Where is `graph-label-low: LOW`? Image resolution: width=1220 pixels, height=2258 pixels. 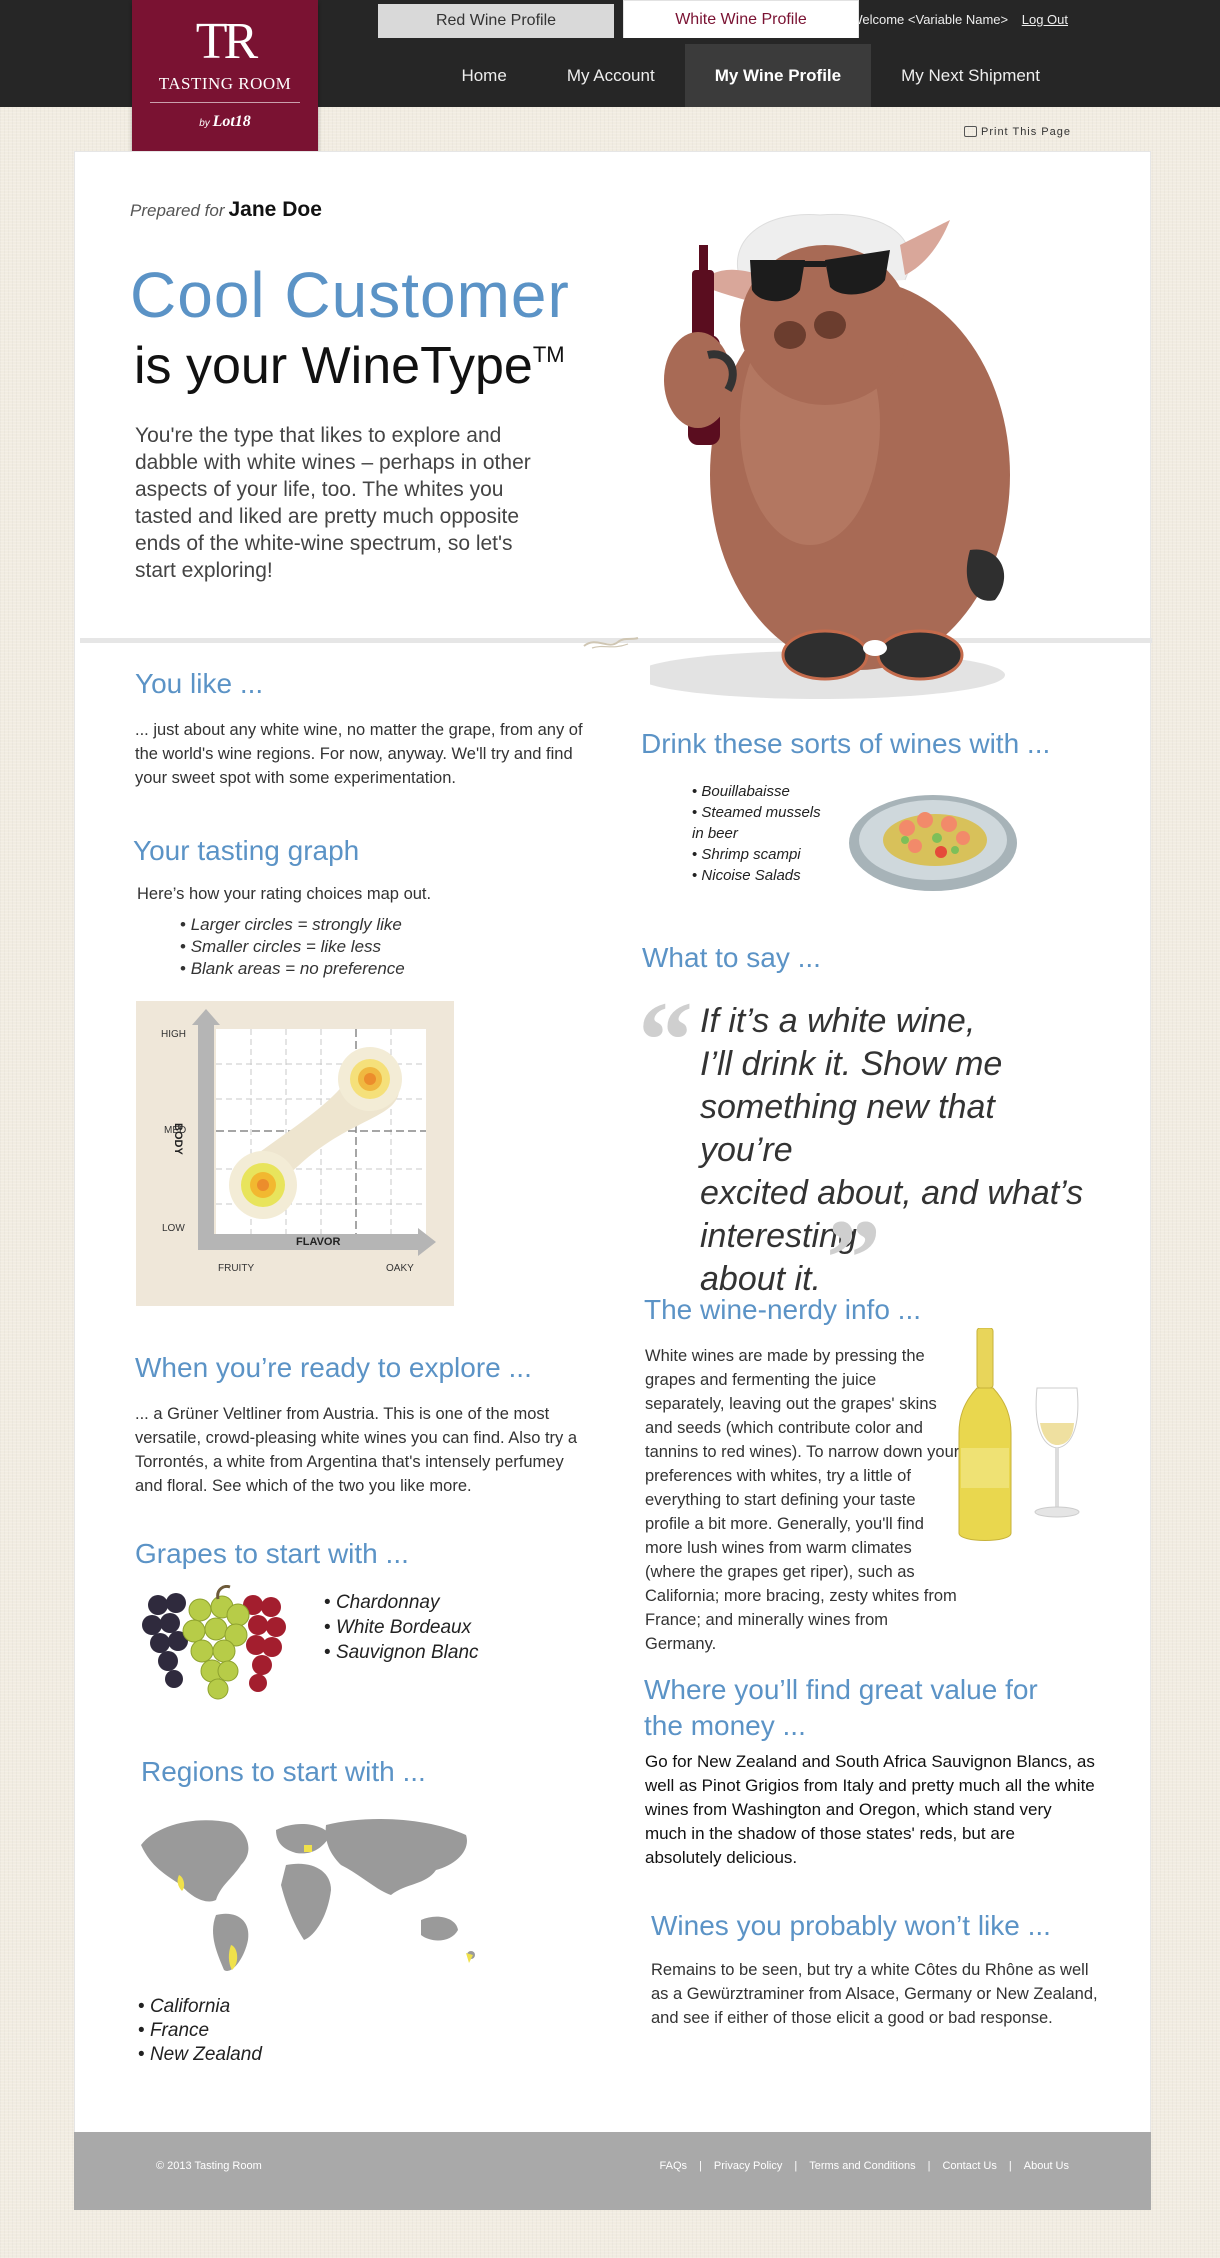
graph-label-low: LOW is located at coordinates (173, 1228).